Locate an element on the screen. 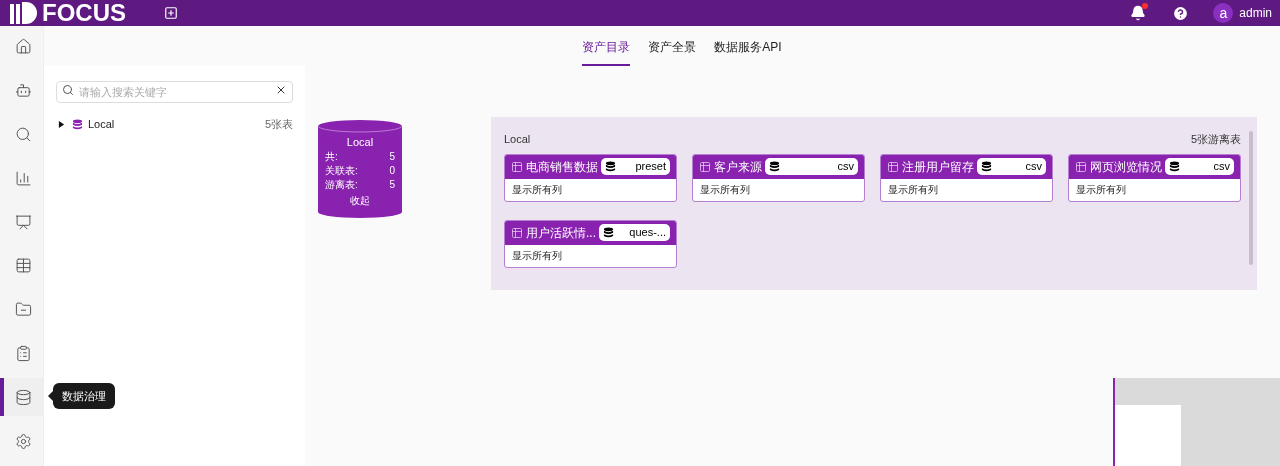  table-name: 注册用户留存 is located at coordinates (938, 167).